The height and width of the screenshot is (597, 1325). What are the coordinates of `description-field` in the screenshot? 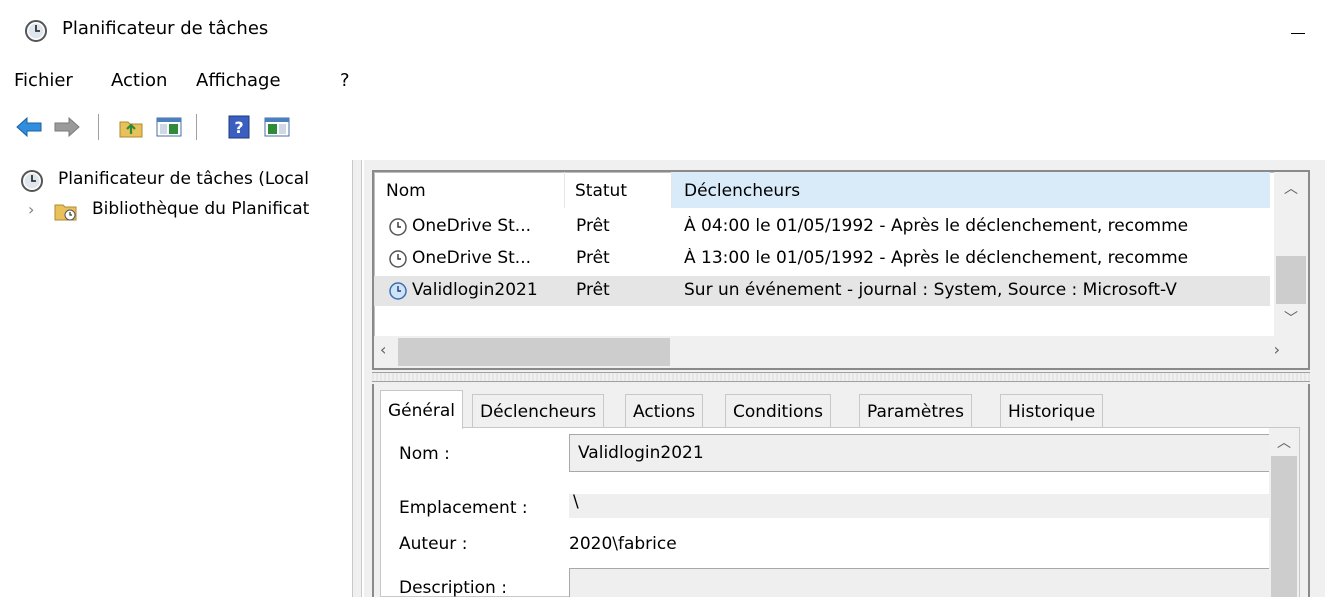 It's located at (920, 582).